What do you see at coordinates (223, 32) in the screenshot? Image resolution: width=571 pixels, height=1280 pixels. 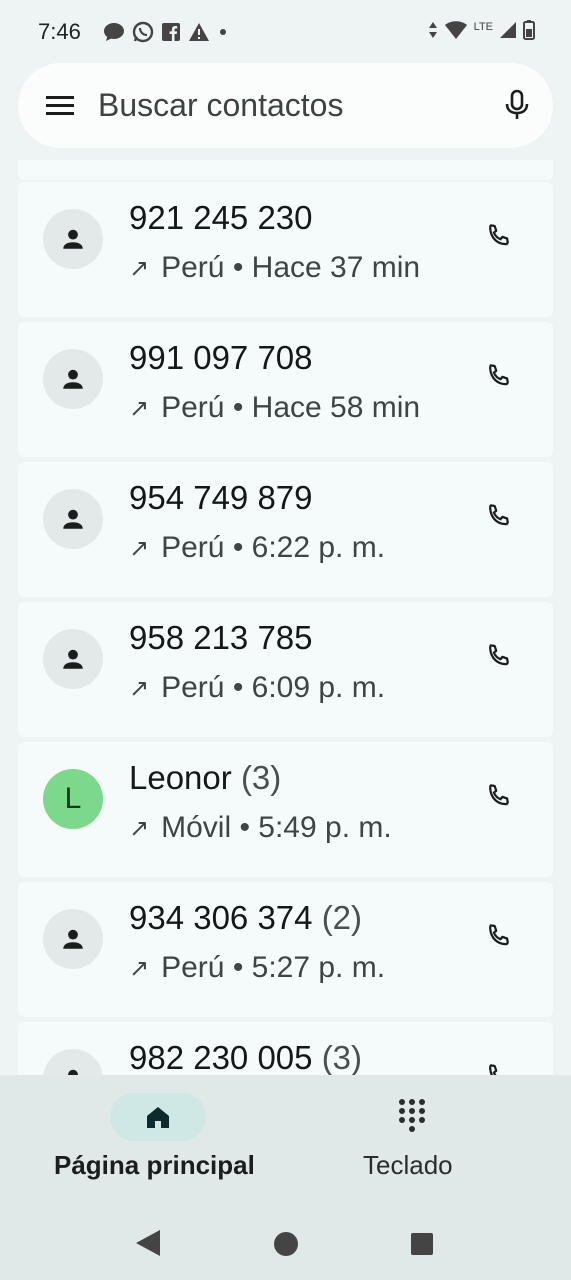 I see `dot-icon` at bounding box center [223, 32].